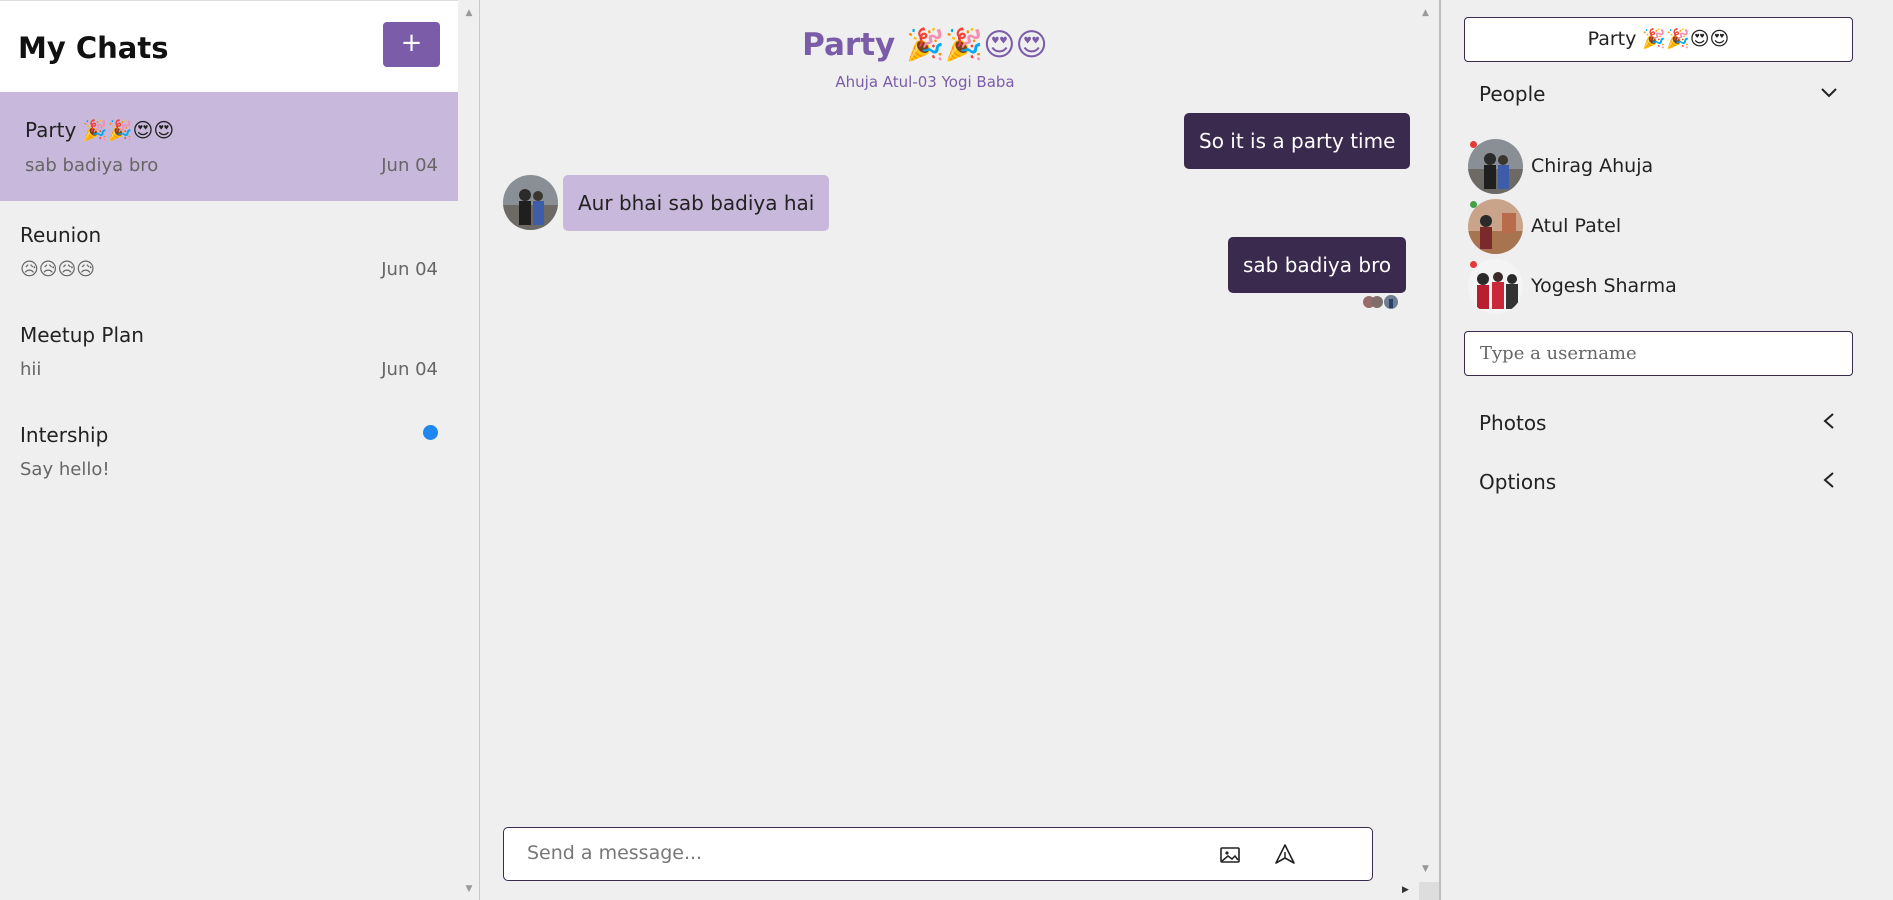  What do you see at coordinates (229, 251) in the screenshot?
I see `chat-list-item-reunion: Reunion 😥😥😥😥 Jun 04` at bounding box center [229, 251].